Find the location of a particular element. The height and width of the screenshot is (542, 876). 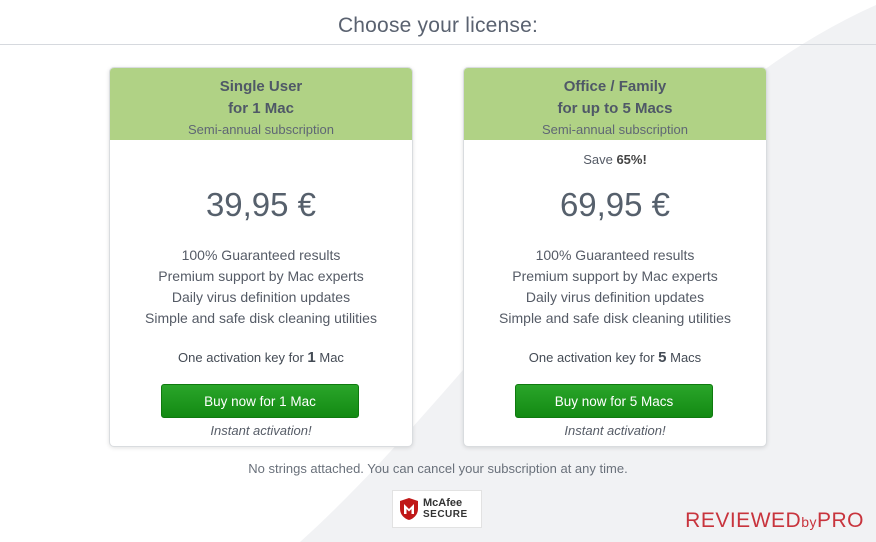

mcafee-secure-badge: McAfee SECURE is located at coordinates (437, 509).